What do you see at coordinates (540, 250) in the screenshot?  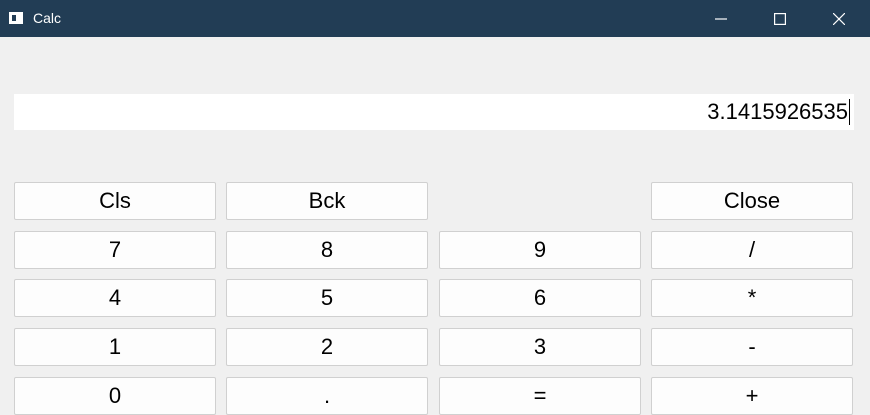 I see `9-button: 9` at bounding box center [540, 250].